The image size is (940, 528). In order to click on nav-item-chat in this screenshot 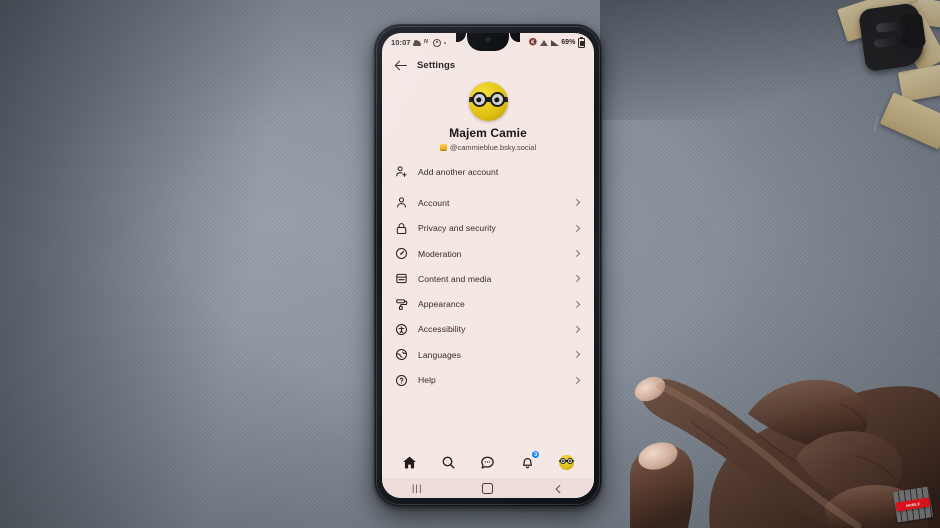, I will do `click(488, 462)`.